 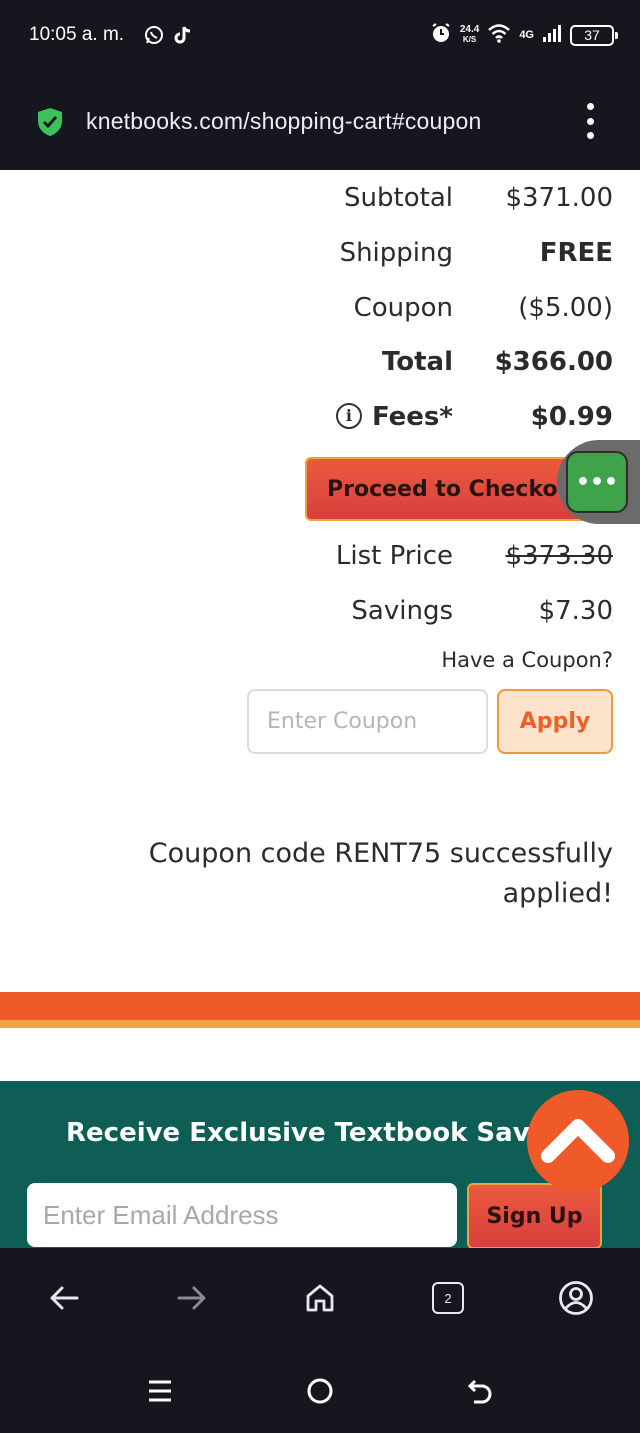 What do you see at coordinates (403, 308) in the screenshot?
I see `coupon-label: Coupon` at bounding box center [403, 308].